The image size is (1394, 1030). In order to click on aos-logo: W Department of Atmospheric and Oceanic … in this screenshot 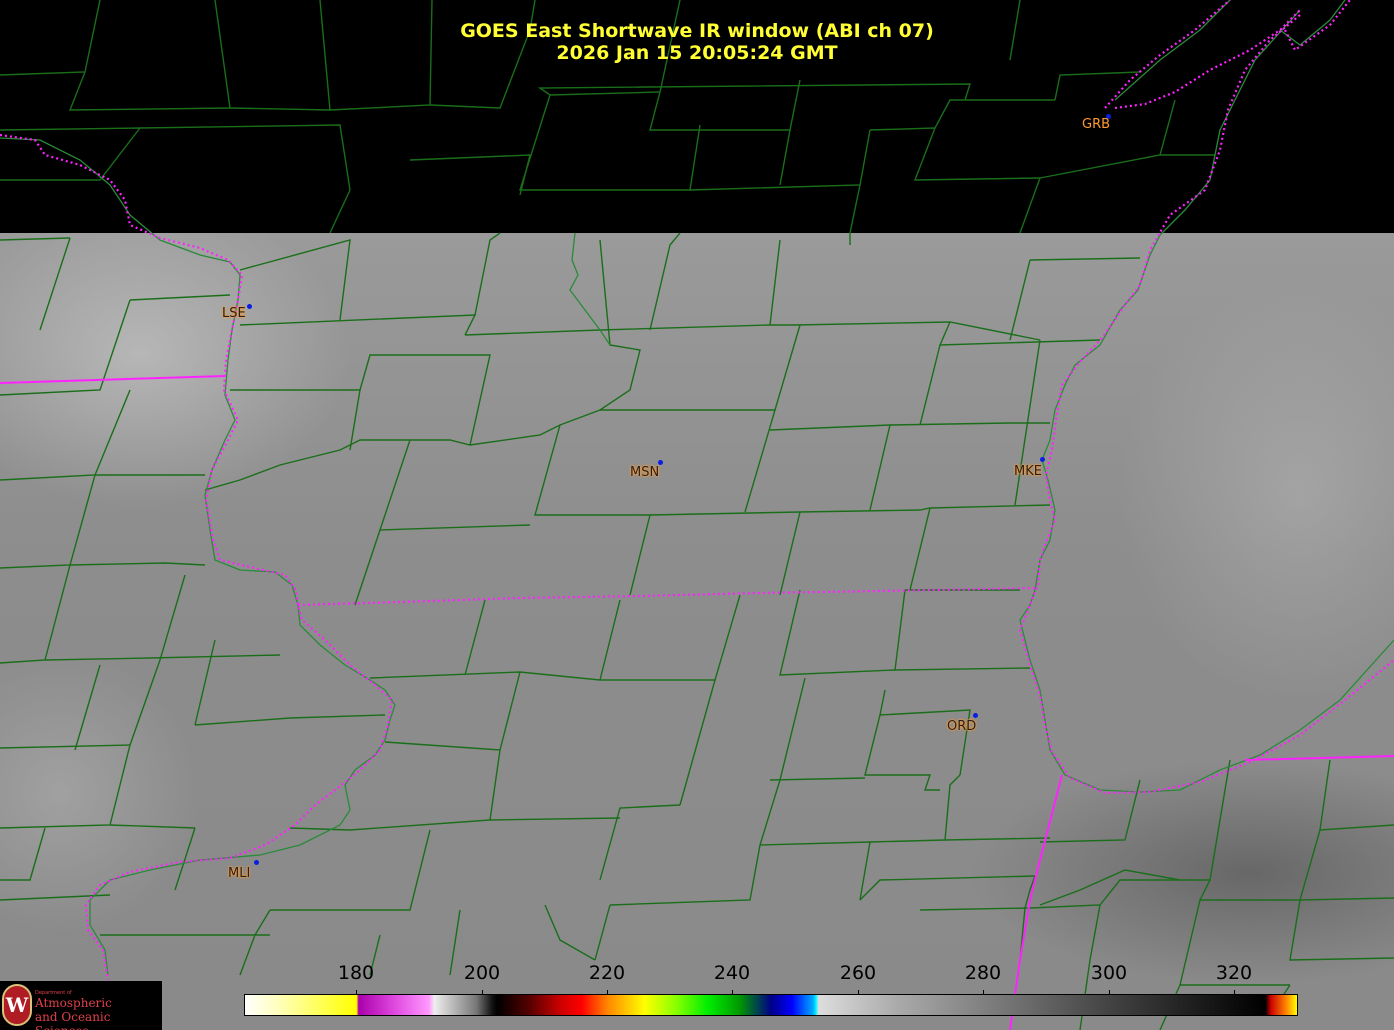, I will do `click(81, 1005)`.